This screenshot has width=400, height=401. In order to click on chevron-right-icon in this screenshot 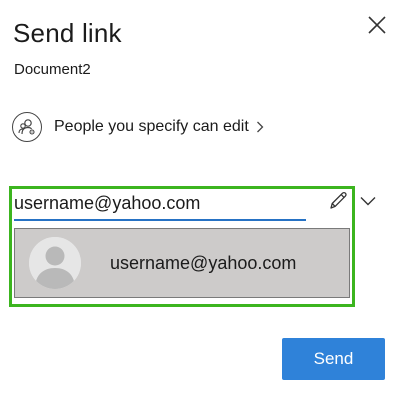, I will do `click(260, 127)`.